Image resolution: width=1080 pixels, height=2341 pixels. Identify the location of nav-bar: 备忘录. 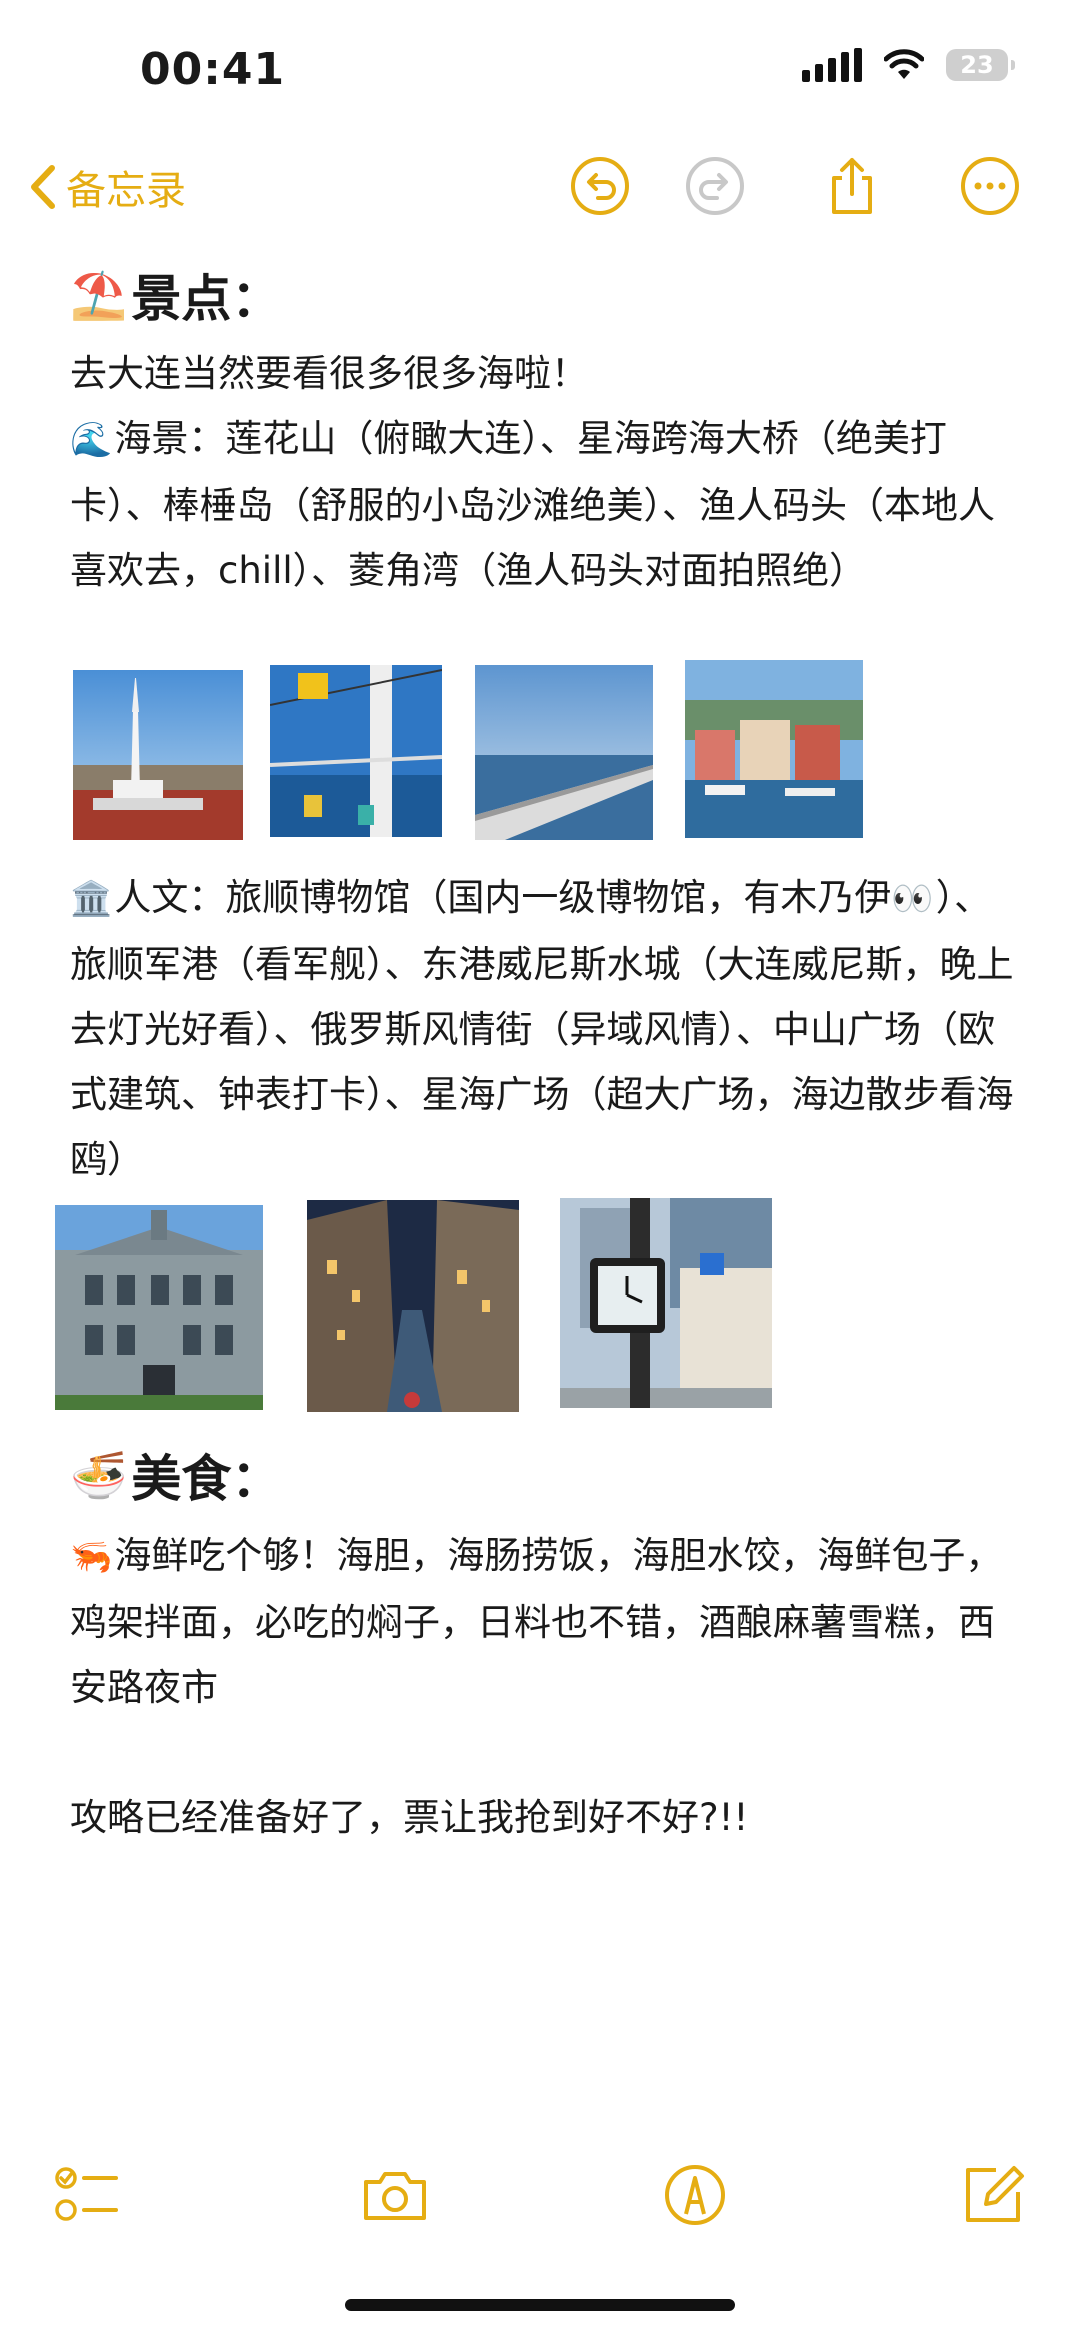
(540, 190).